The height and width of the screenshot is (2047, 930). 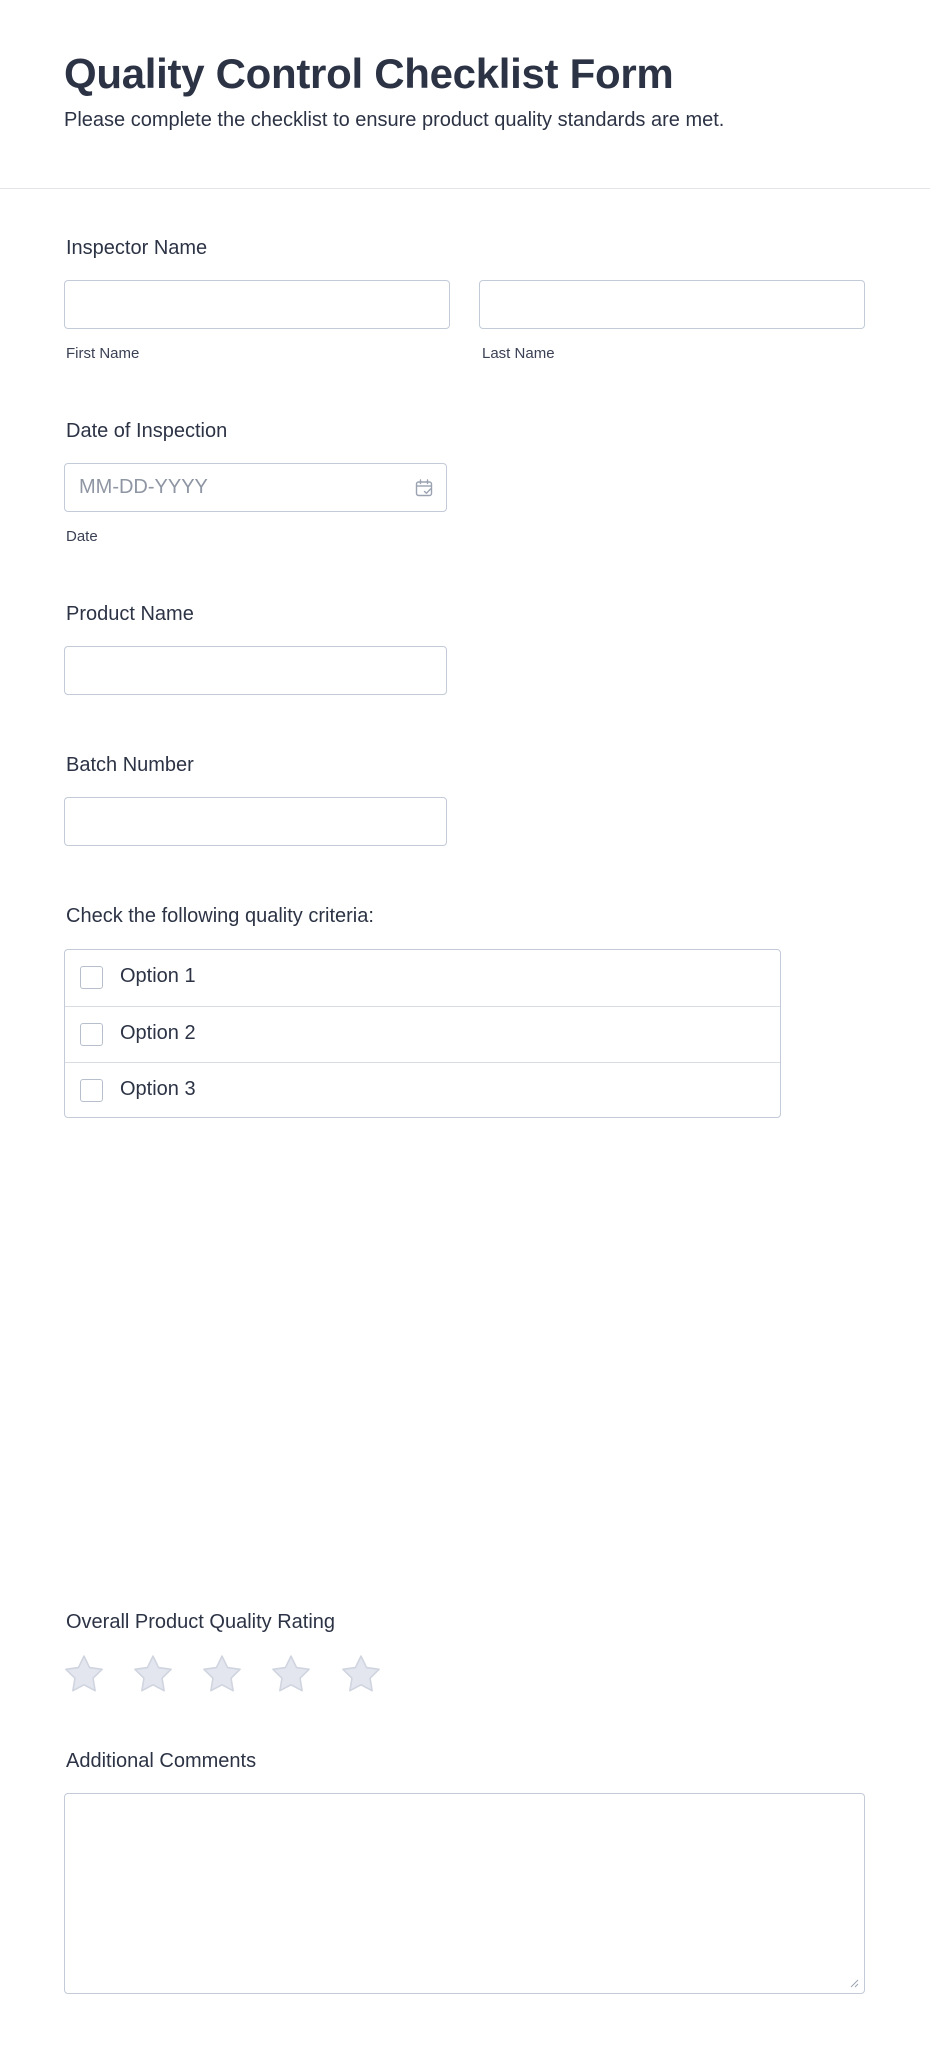 I want to click on quality-criteria-checklist: Option 1 Option 2 Option 3, so click(x=422, y=1033).